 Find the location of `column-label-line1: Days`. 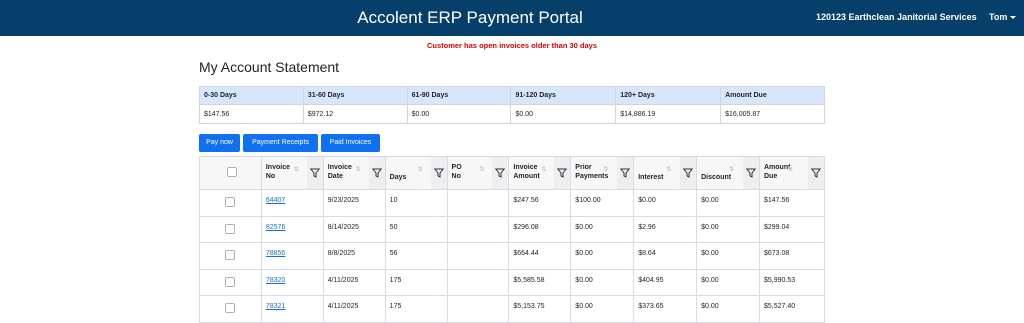

column-label-line1: Days is located at coordinates (398, 177).